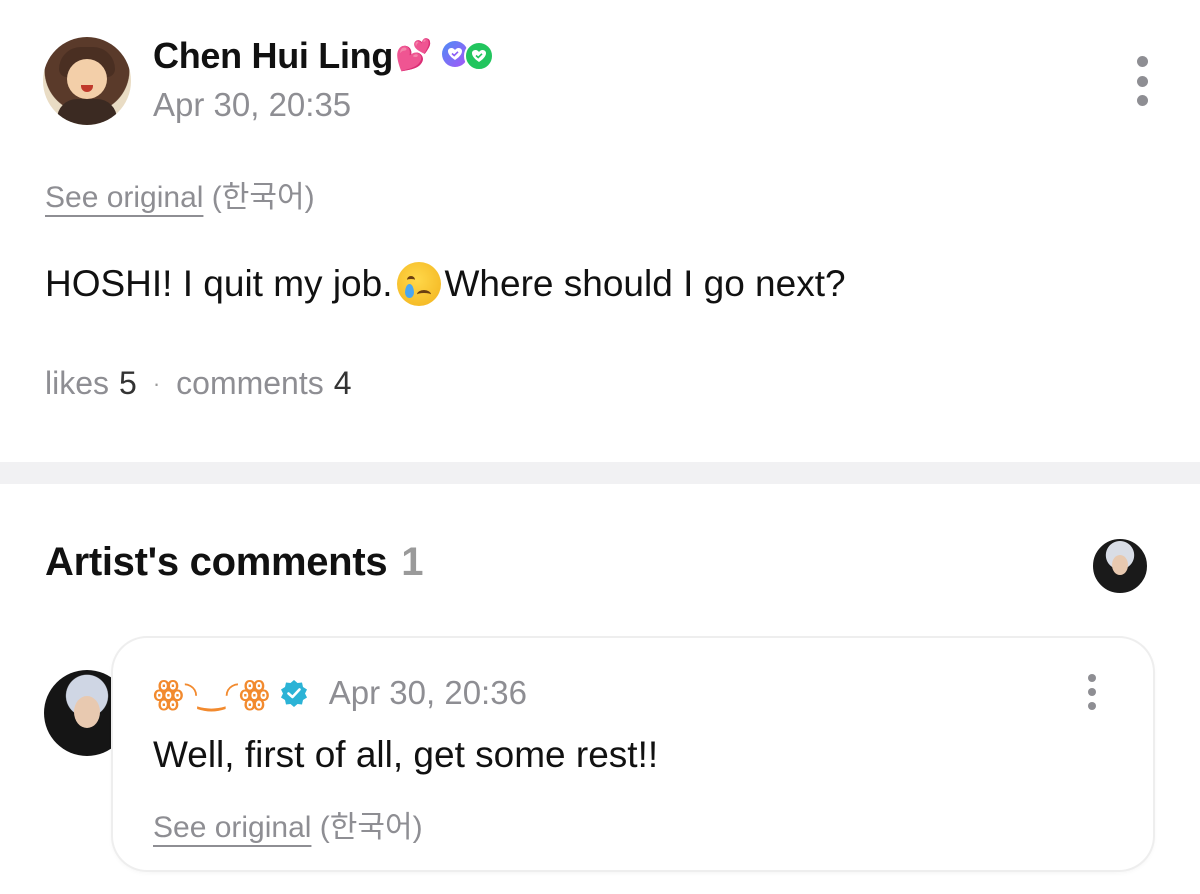 Image resolution: width=1200 pixels, height=894 pixels. What do you see at coordinates (600, 473) in the screenshot?
I see `section-divider` at bounding box center [600, 473].